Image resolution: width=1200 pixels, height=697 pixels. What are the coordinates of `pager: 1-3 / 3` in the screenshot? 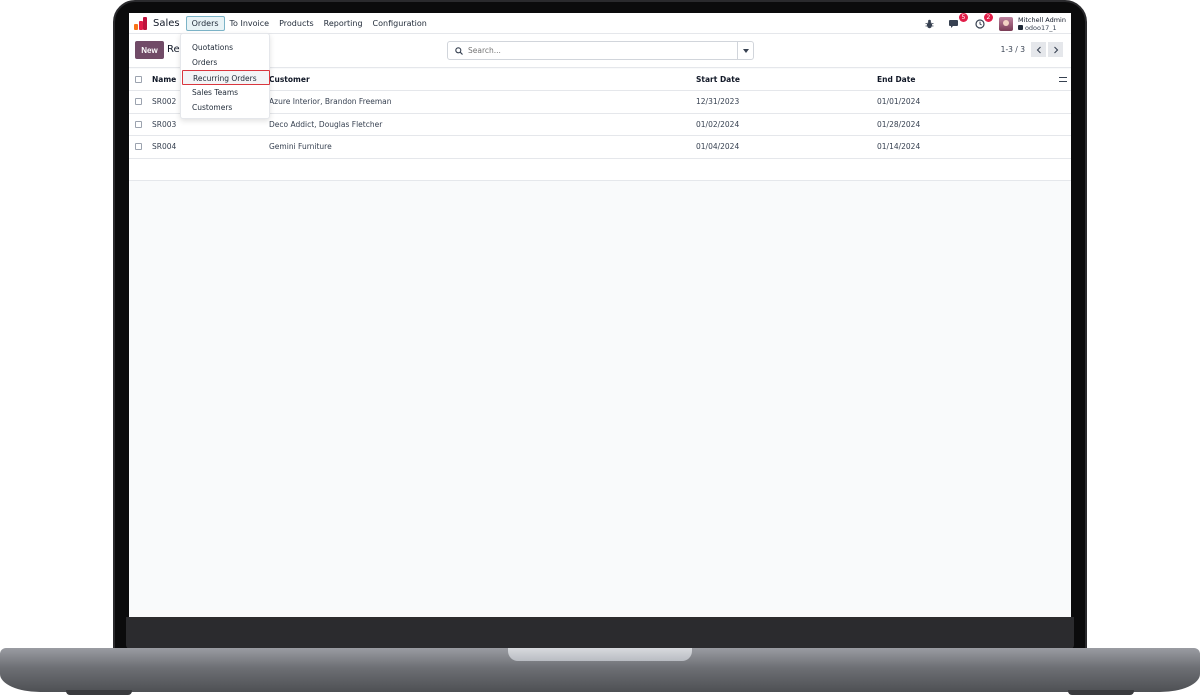 It's located at (1032, 49).